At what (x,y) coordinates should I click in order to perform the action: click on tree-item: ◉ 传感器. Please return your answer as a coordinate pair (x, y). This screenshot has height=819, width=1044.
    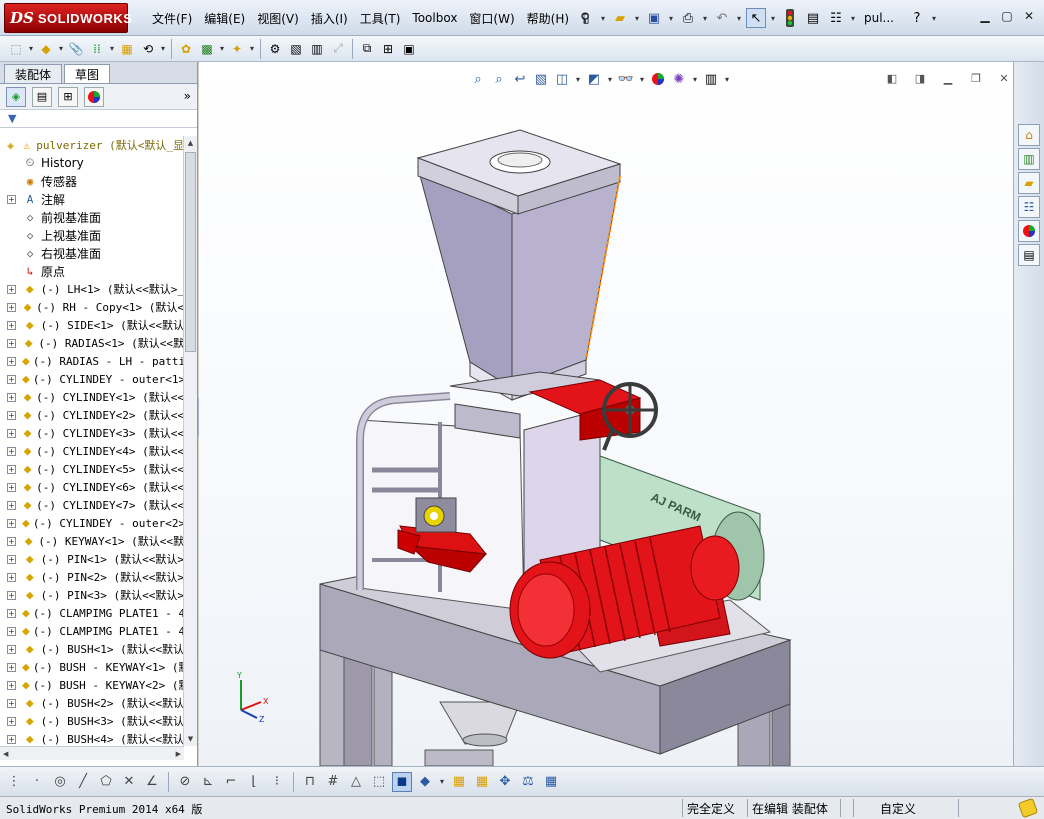
    Looking at the image, I should click on (92, 181).